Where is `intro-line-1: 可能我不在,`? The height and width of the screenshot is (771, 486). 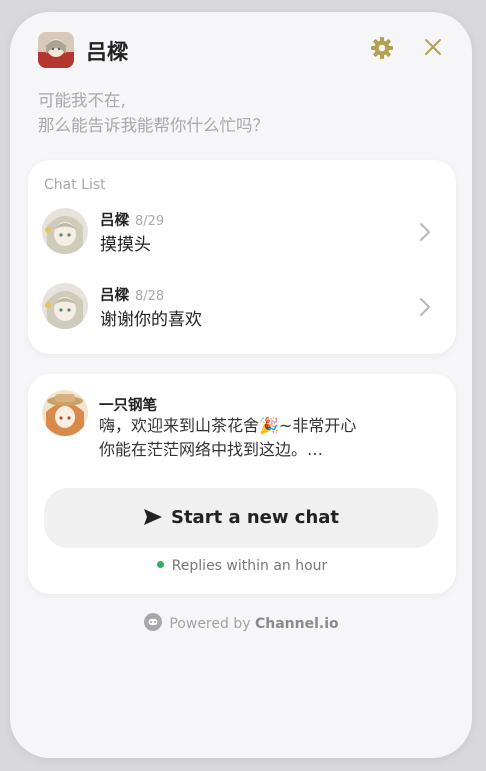 intro-line-1: 可能我不在, is located at coordinates (82, 100).